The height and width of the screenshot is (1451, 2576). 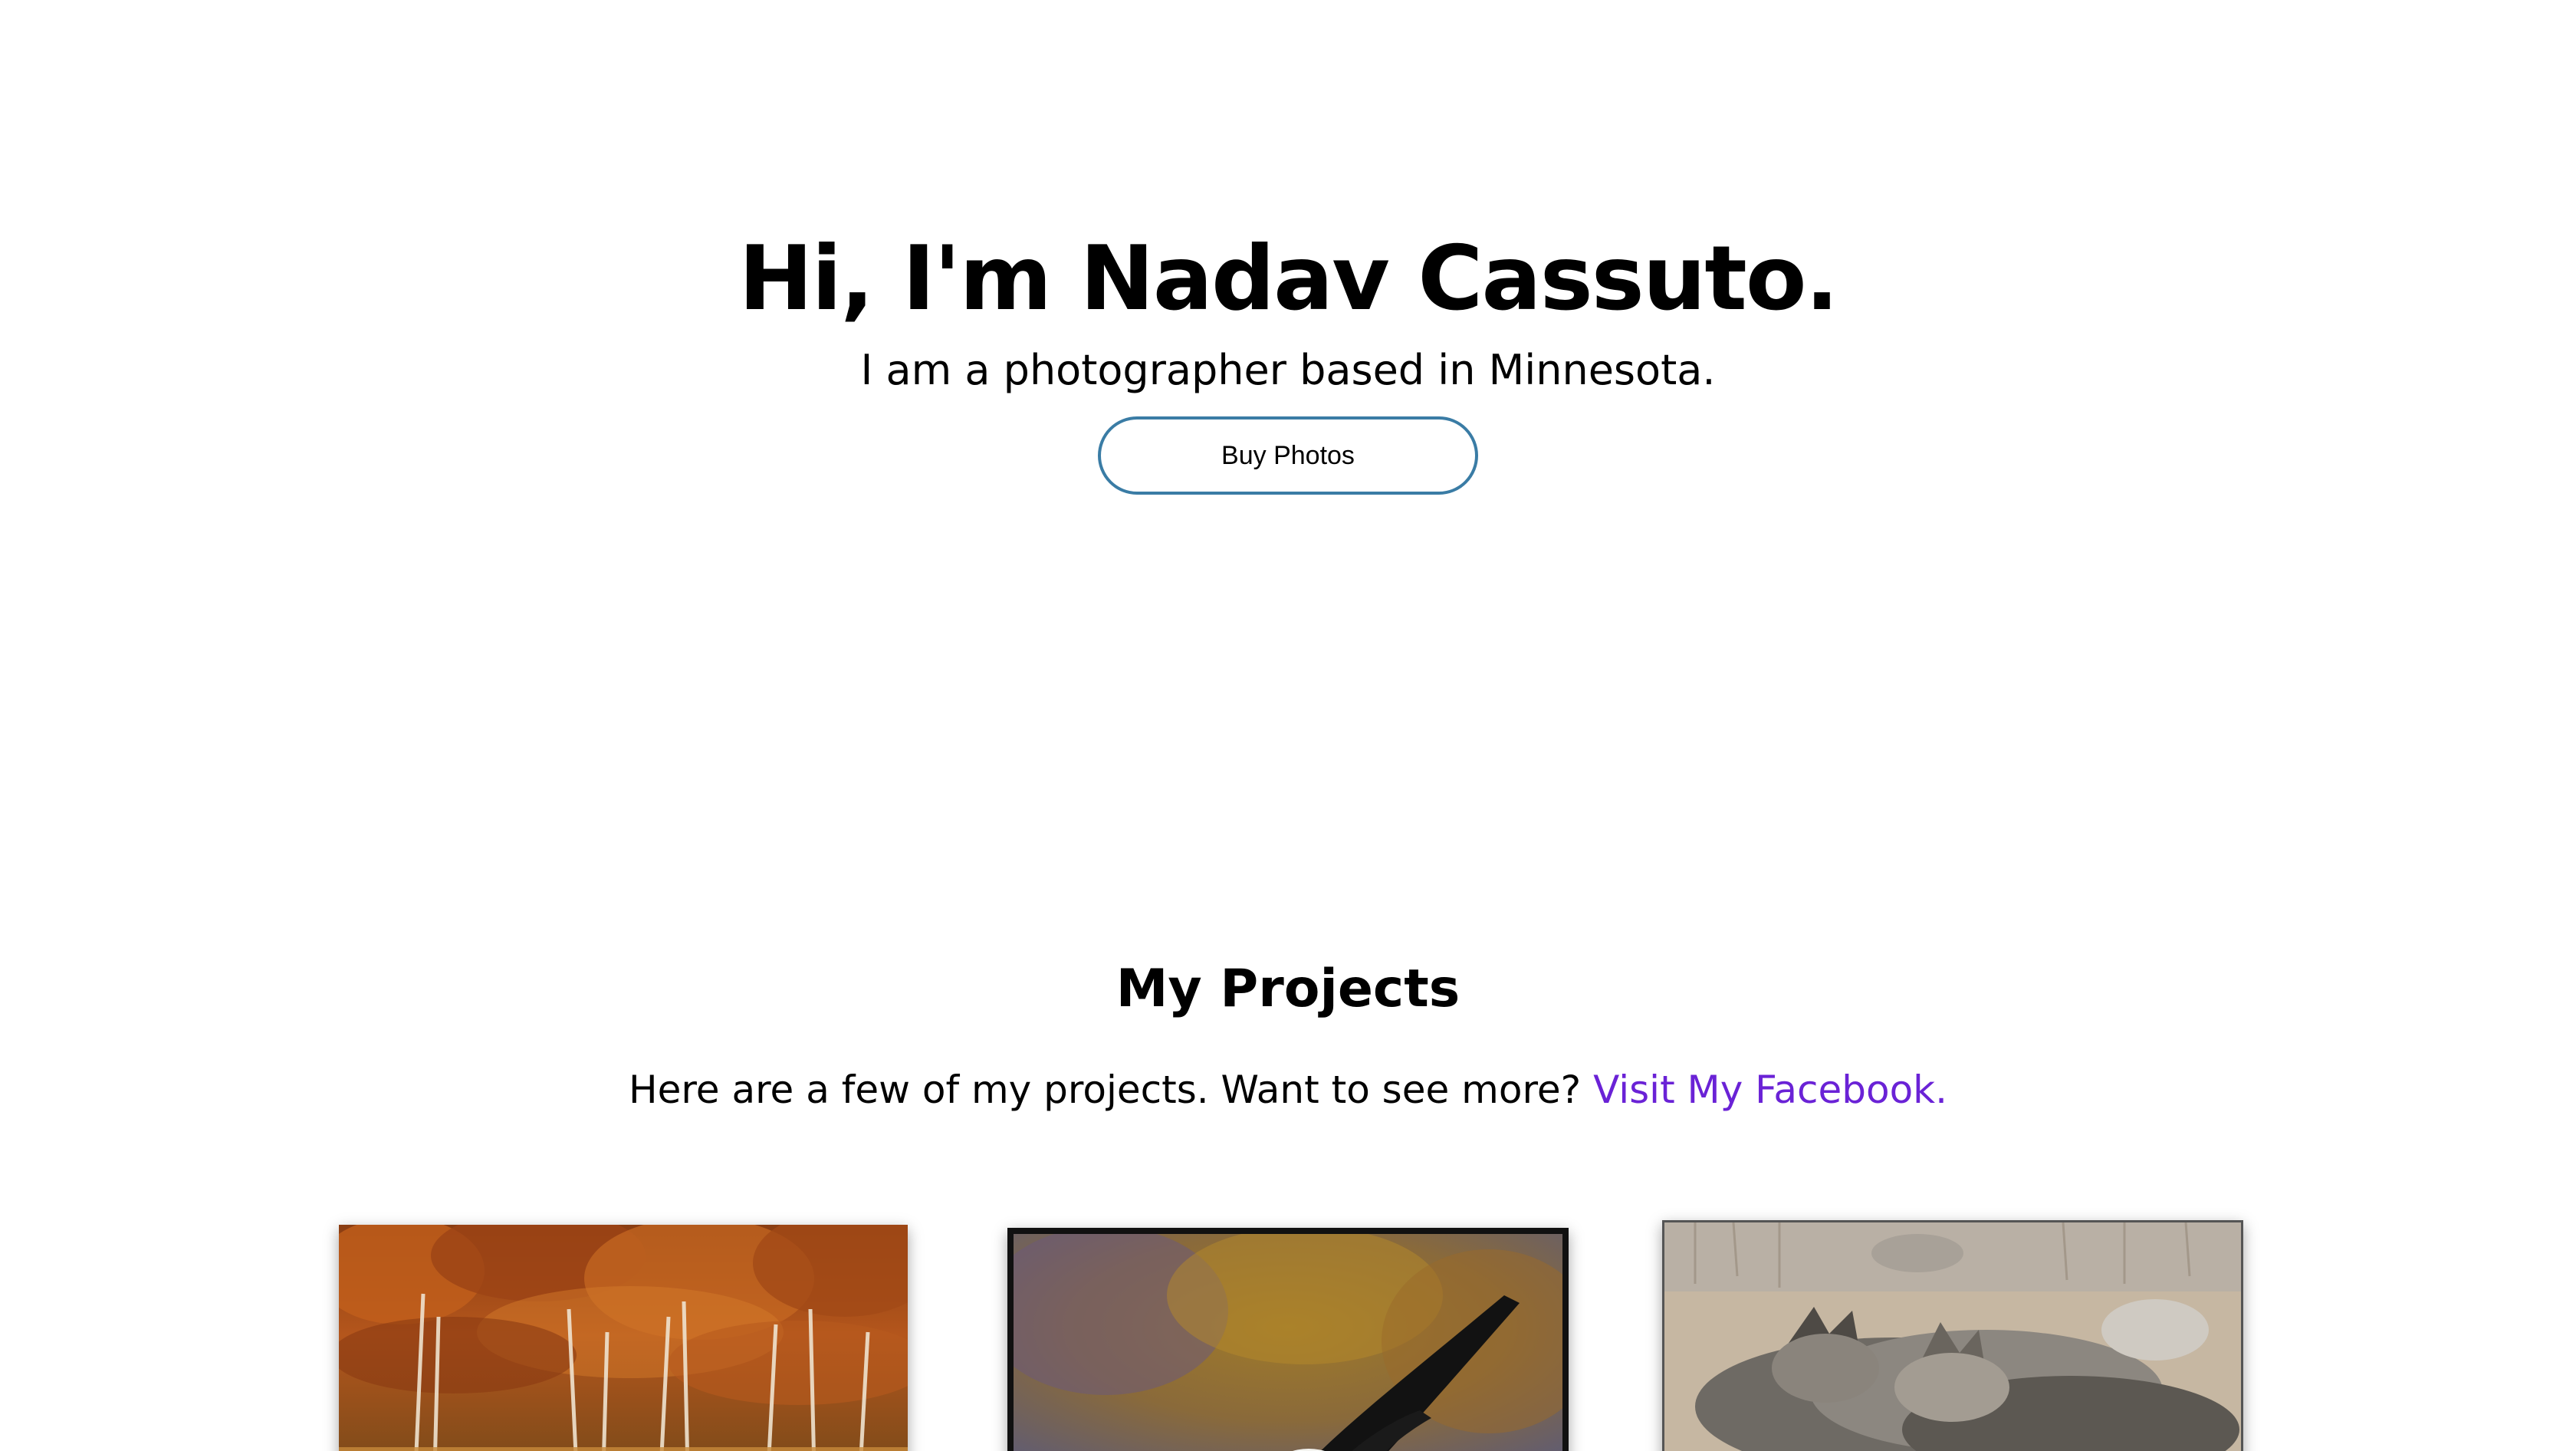 I want to click on projects-heading: My Projects, so click(x=1288, y=989).